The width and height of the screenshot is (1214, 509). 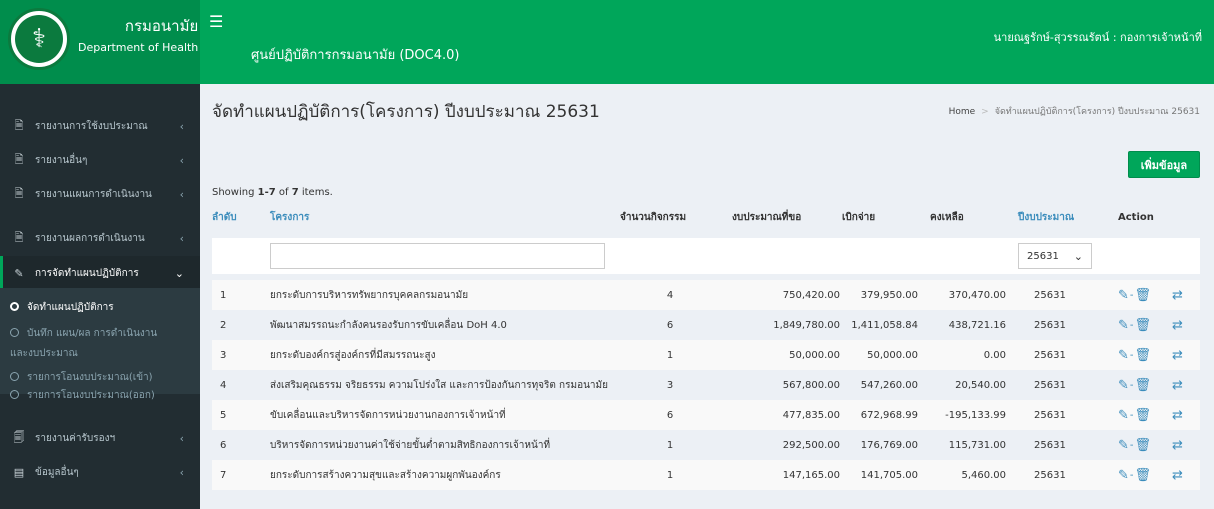 I want to click on col-header-year: ปีงบประมาณ, so click(x=1046, y=217).